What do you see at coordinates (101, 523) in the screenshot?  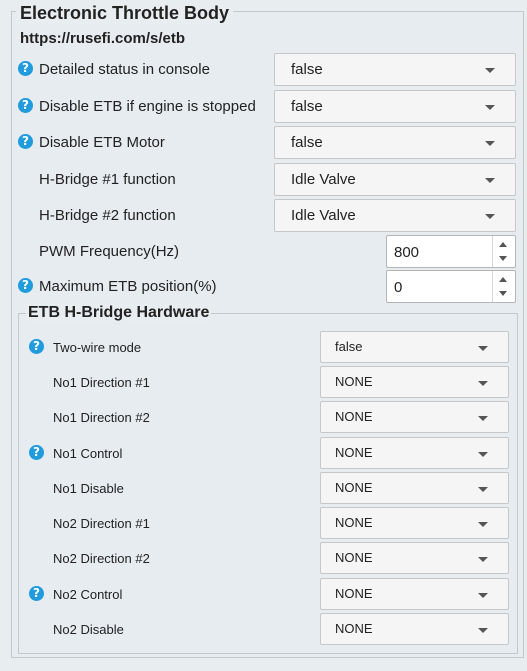 I see `field-label: No2 Direction #1` at bounding box center [101, 523].